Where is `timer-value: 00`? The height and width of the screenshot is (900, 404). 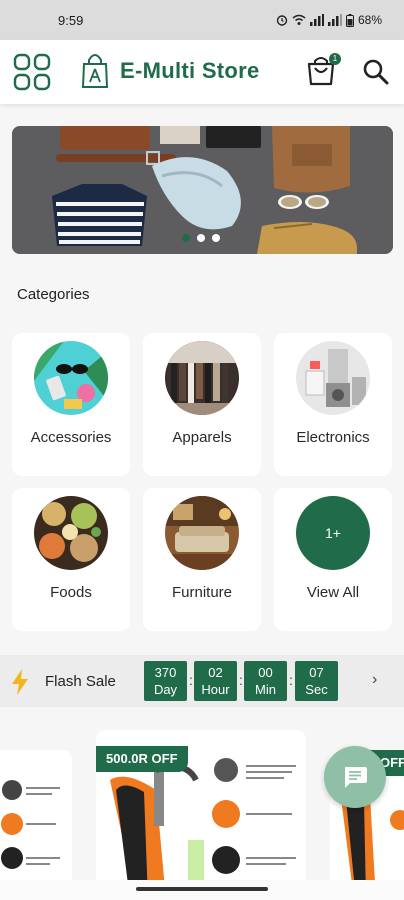
timer-value: 00 is located at coordinates (265, 672).